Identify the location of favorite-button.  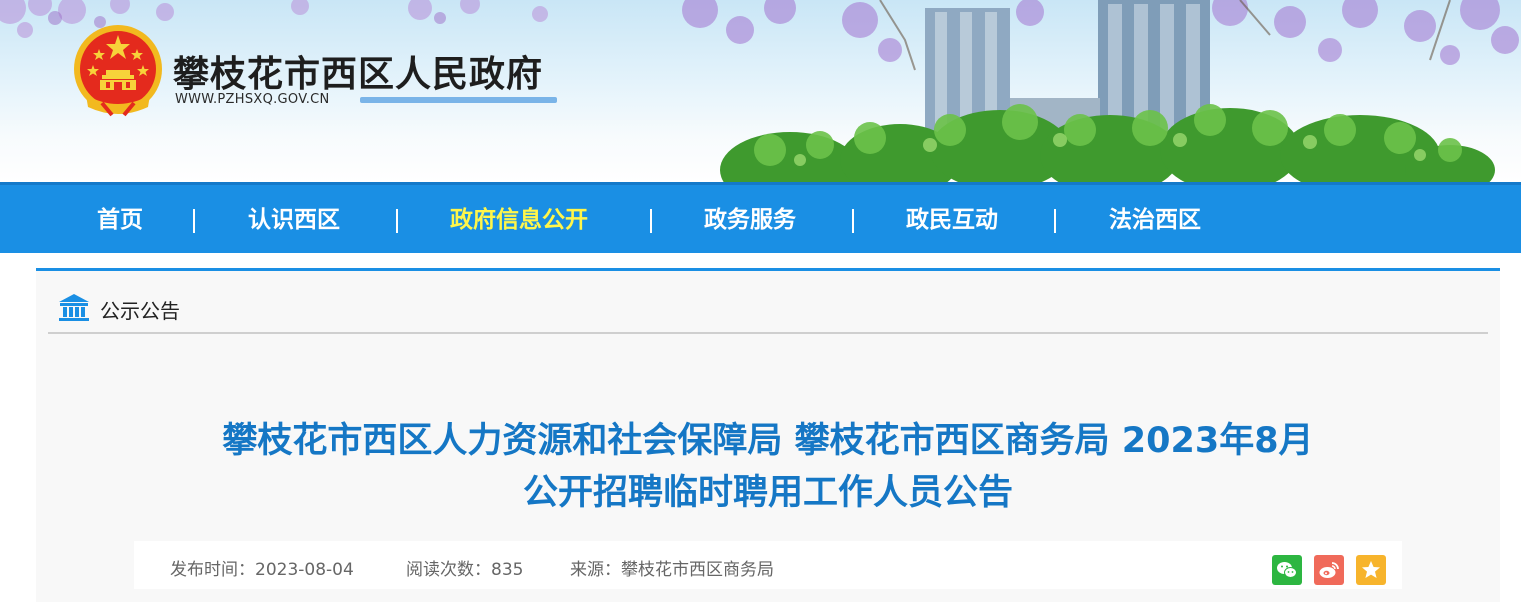
(1371, 570).